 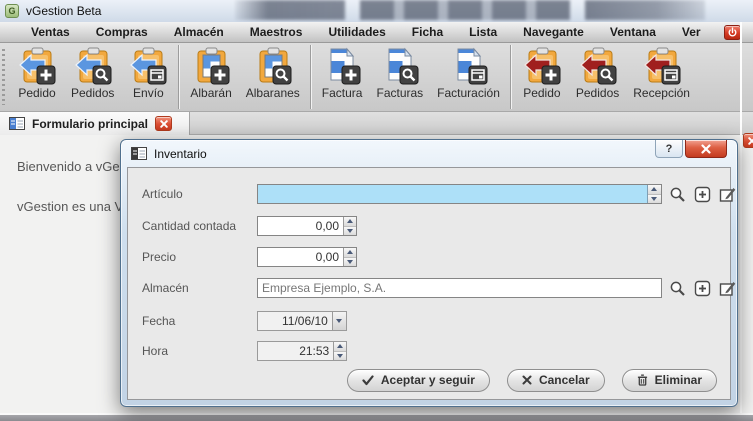 What do you see at coordinates (678, 380) in the screenshot?
I see `button-label: Eliminar` at bounding box center [678, 380].